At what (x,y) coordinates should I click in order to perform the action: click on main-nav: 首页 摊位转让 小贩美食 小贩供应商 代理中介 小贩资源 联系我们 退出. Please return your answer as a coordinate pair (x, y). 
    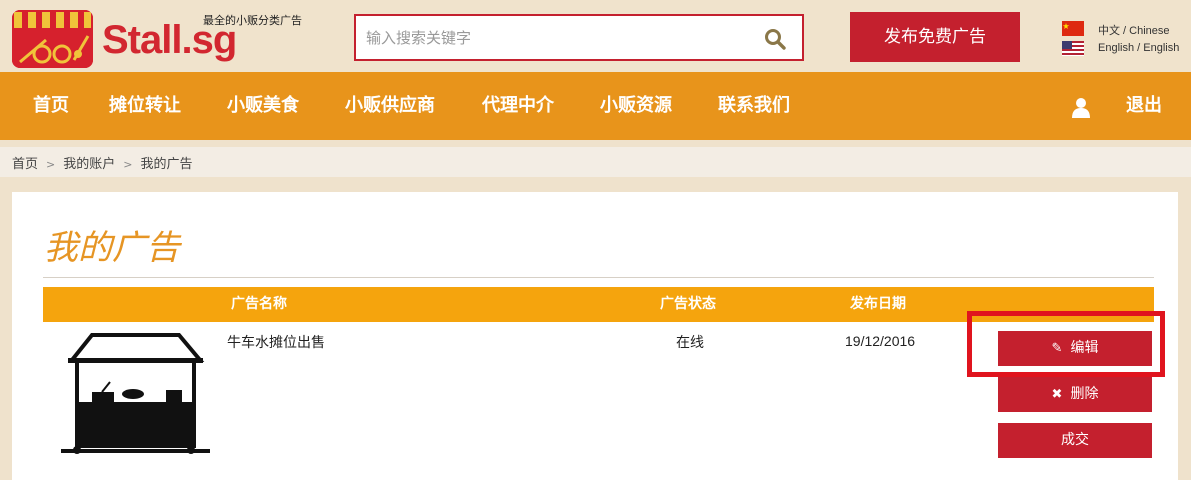
    Looking at the image, I should click on (595, 106).